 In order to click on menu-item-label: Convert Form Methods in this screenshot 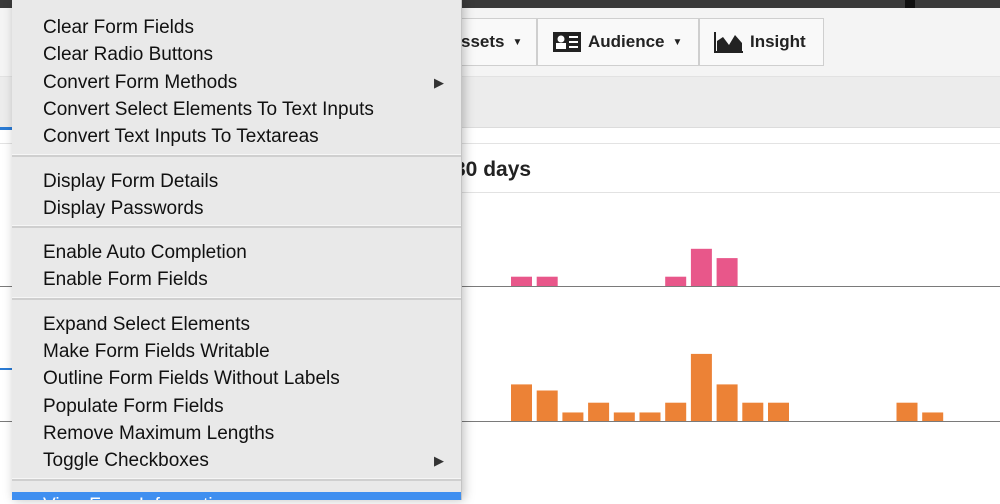, I will do `click(140, 82)`.